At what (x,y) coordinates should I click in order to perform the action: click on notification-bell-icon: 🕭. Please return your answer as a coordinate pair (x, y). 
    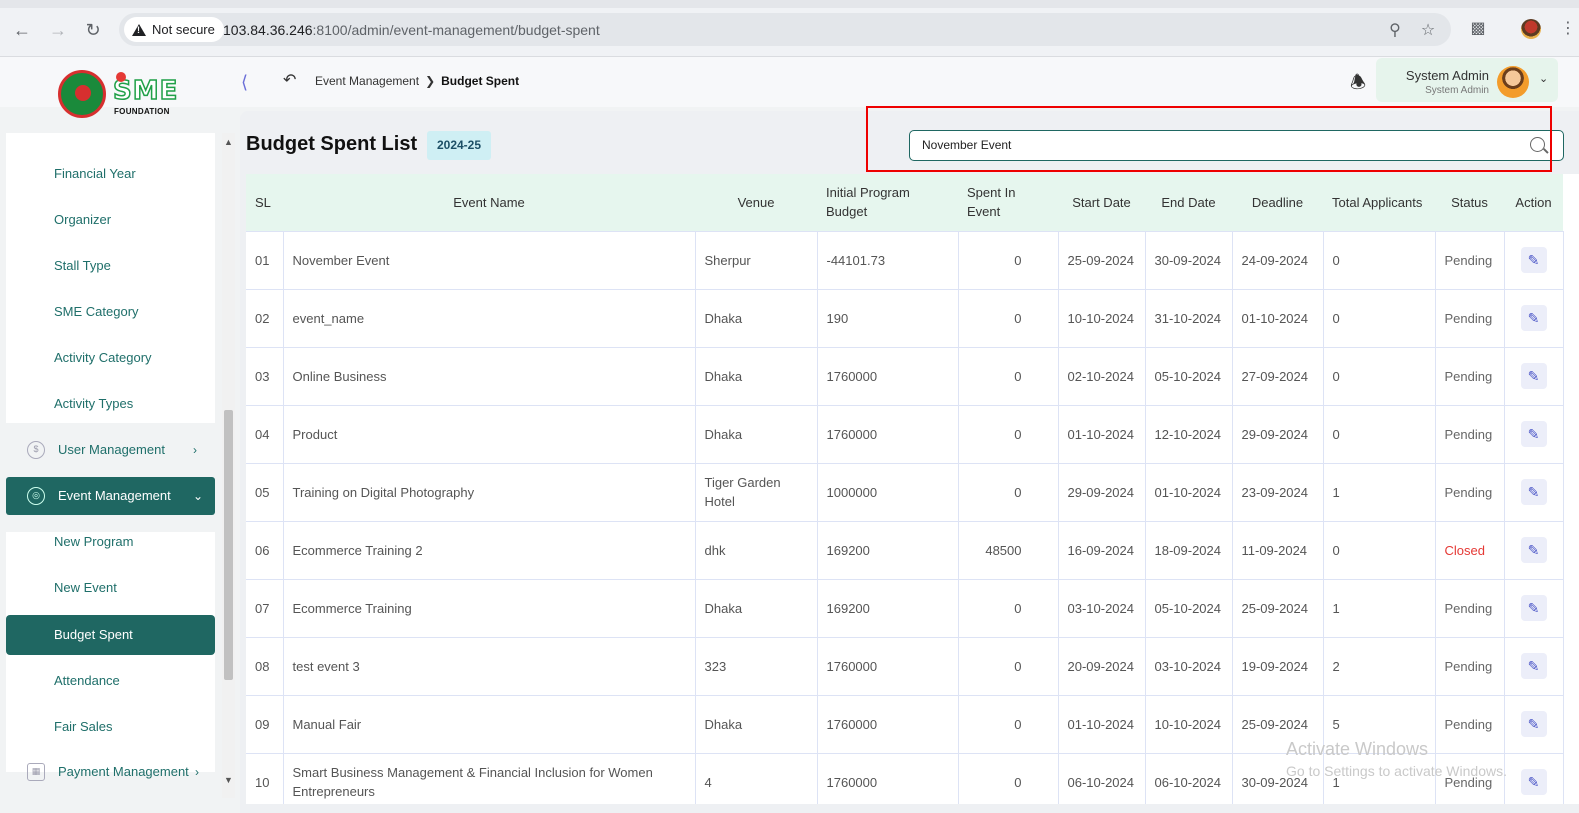
    Looking at the image, I should click on (1358, 85).